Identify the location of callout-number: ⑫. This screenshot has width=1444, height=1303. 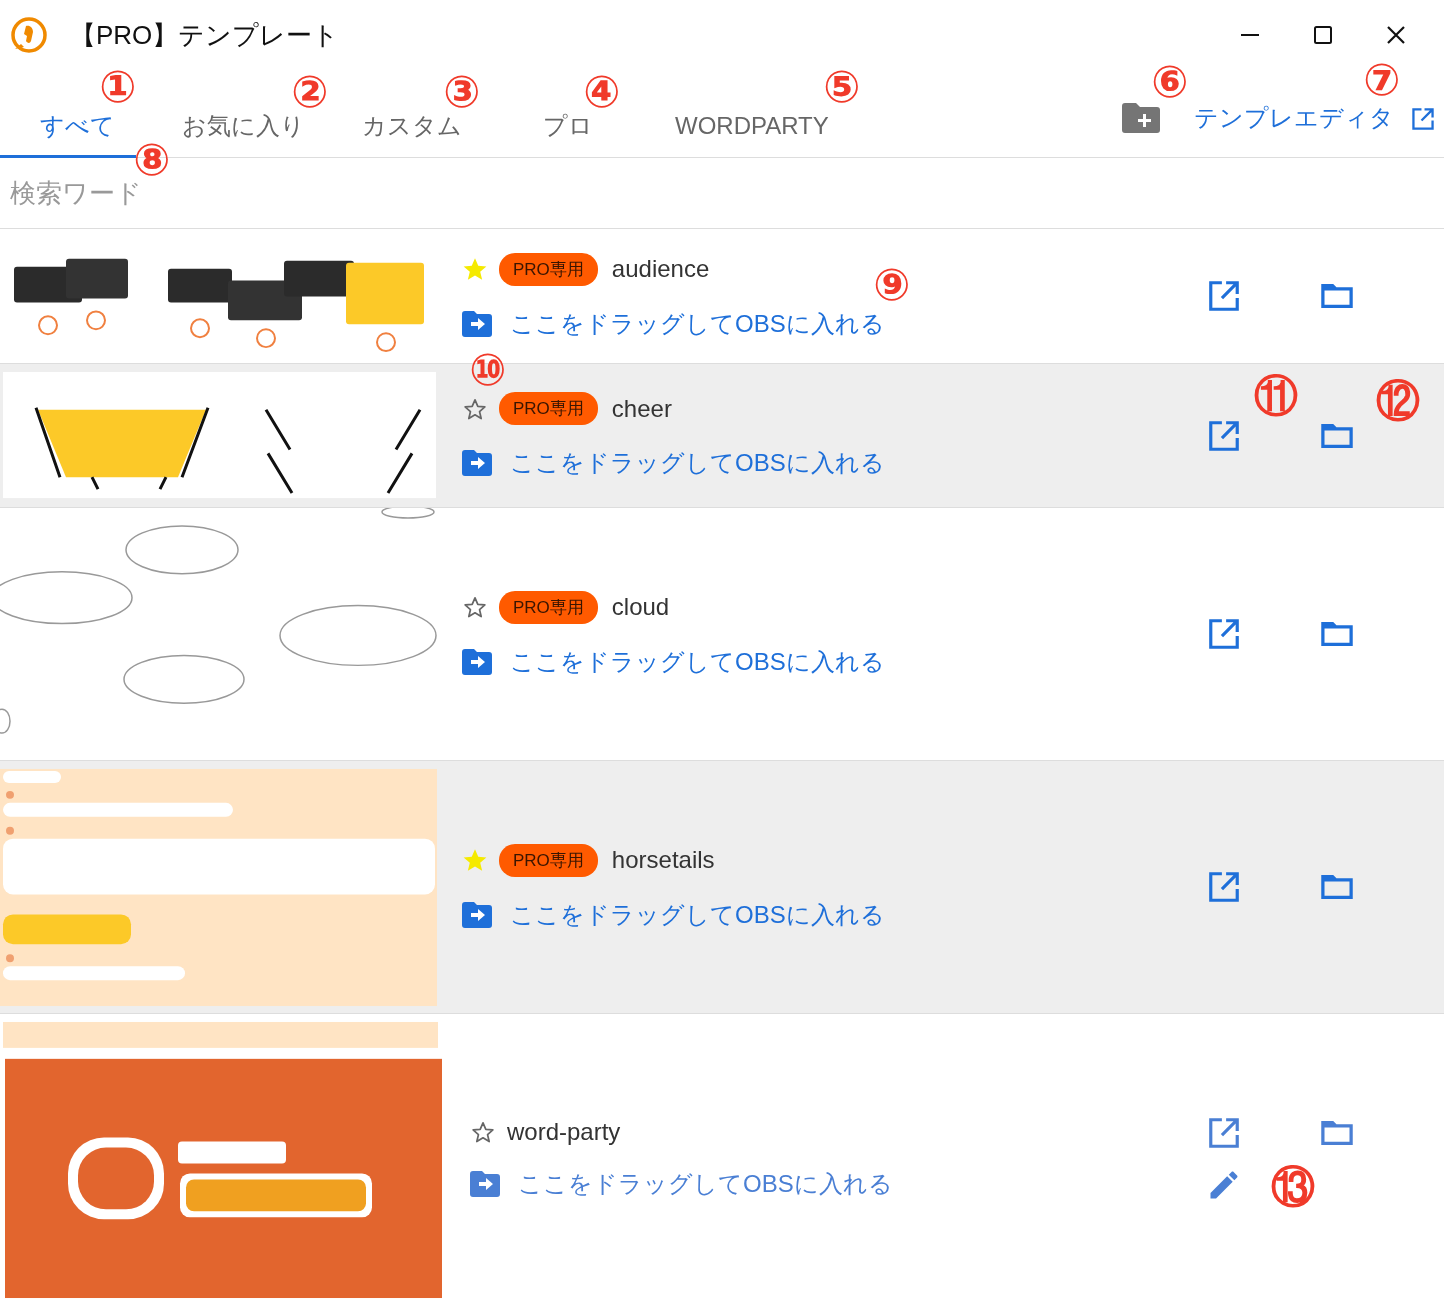
(1398, 401).